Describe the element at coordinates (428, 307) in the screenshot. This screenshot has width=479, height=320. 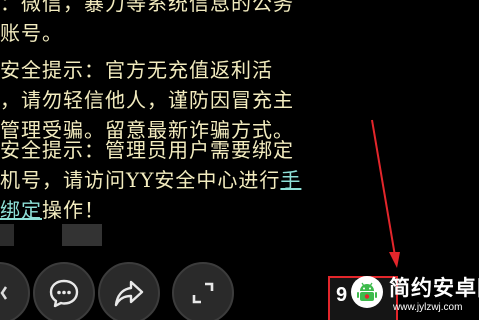
I see `watermark-url: www.jylzwj.com` at that location.